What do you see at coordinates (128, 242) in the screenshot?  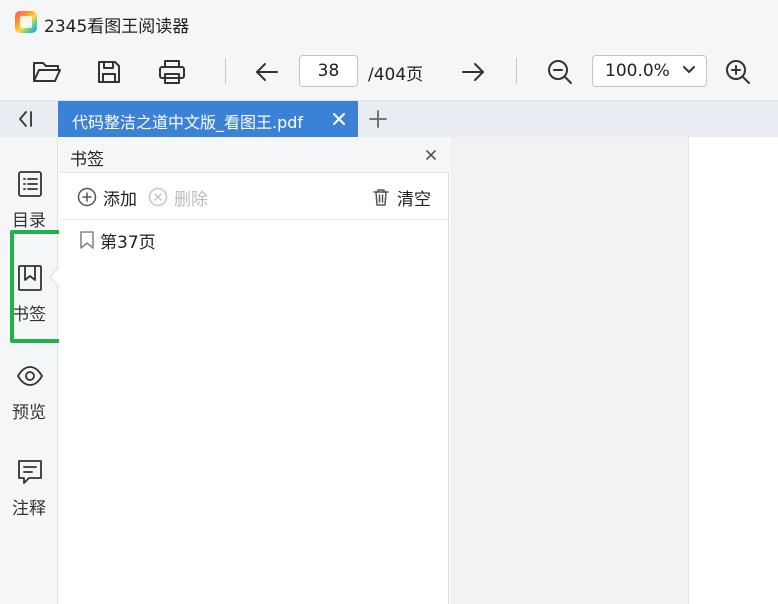 I see `bookmark-label: 第37页` at bounding box center [128, 242].